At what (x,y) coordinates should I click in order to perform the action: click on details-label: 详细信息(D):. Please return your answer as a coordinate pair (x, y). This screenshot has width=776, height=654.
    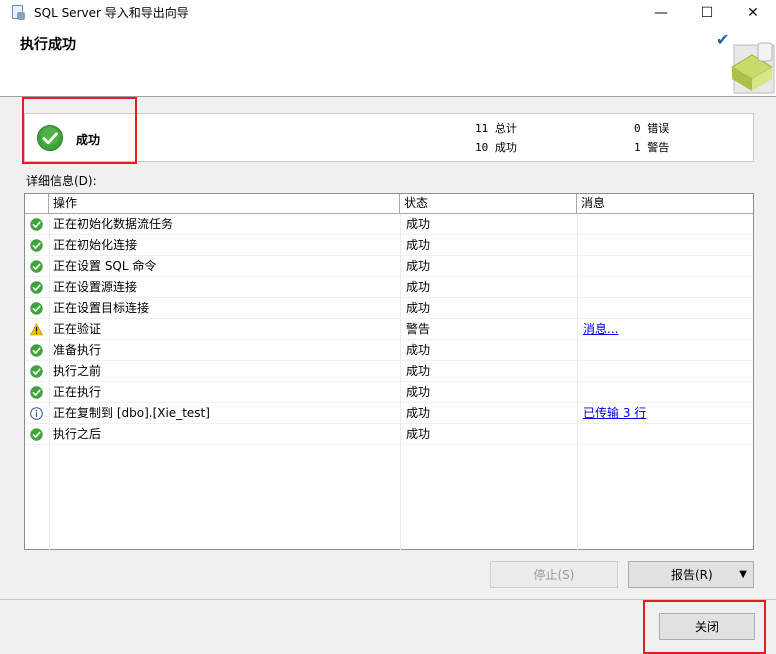
    Looking at the image, I should click on (61, 181).